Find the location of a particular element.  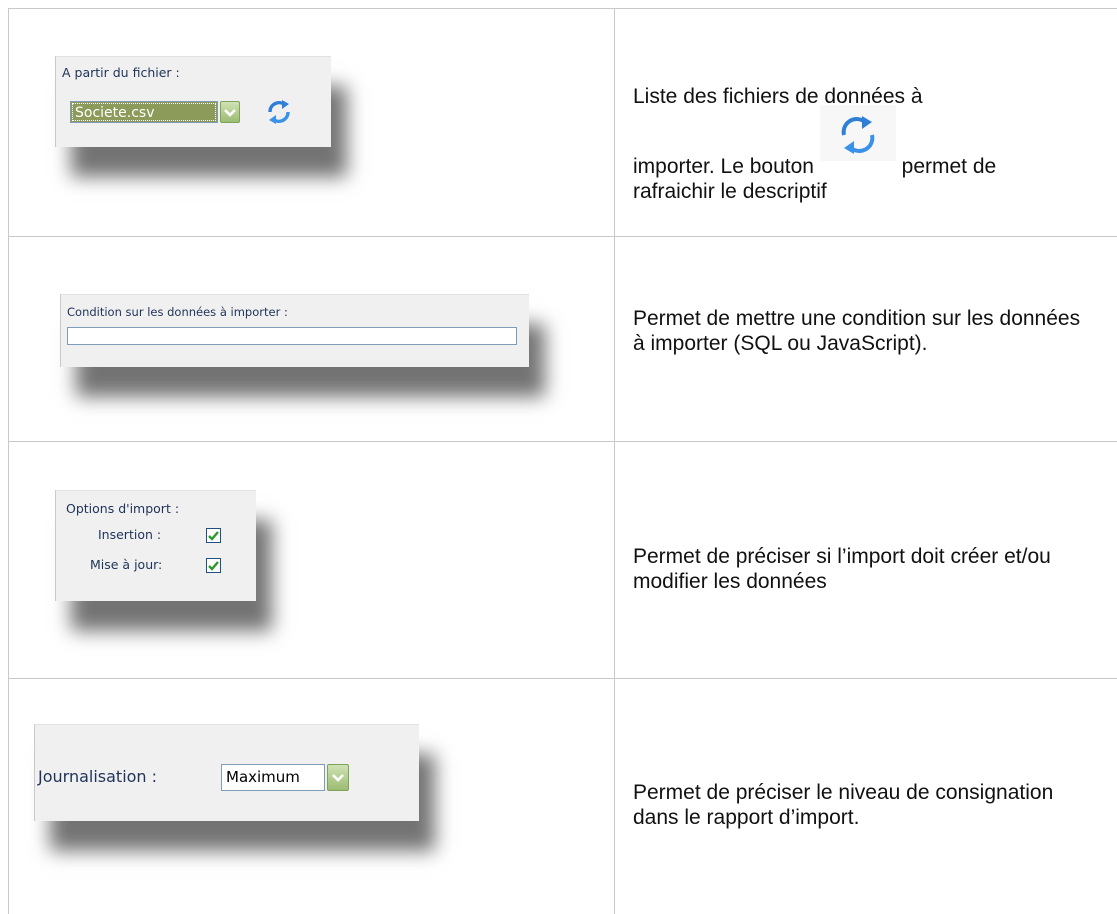

desc-line: permet de is located at coordinates (949, 166).